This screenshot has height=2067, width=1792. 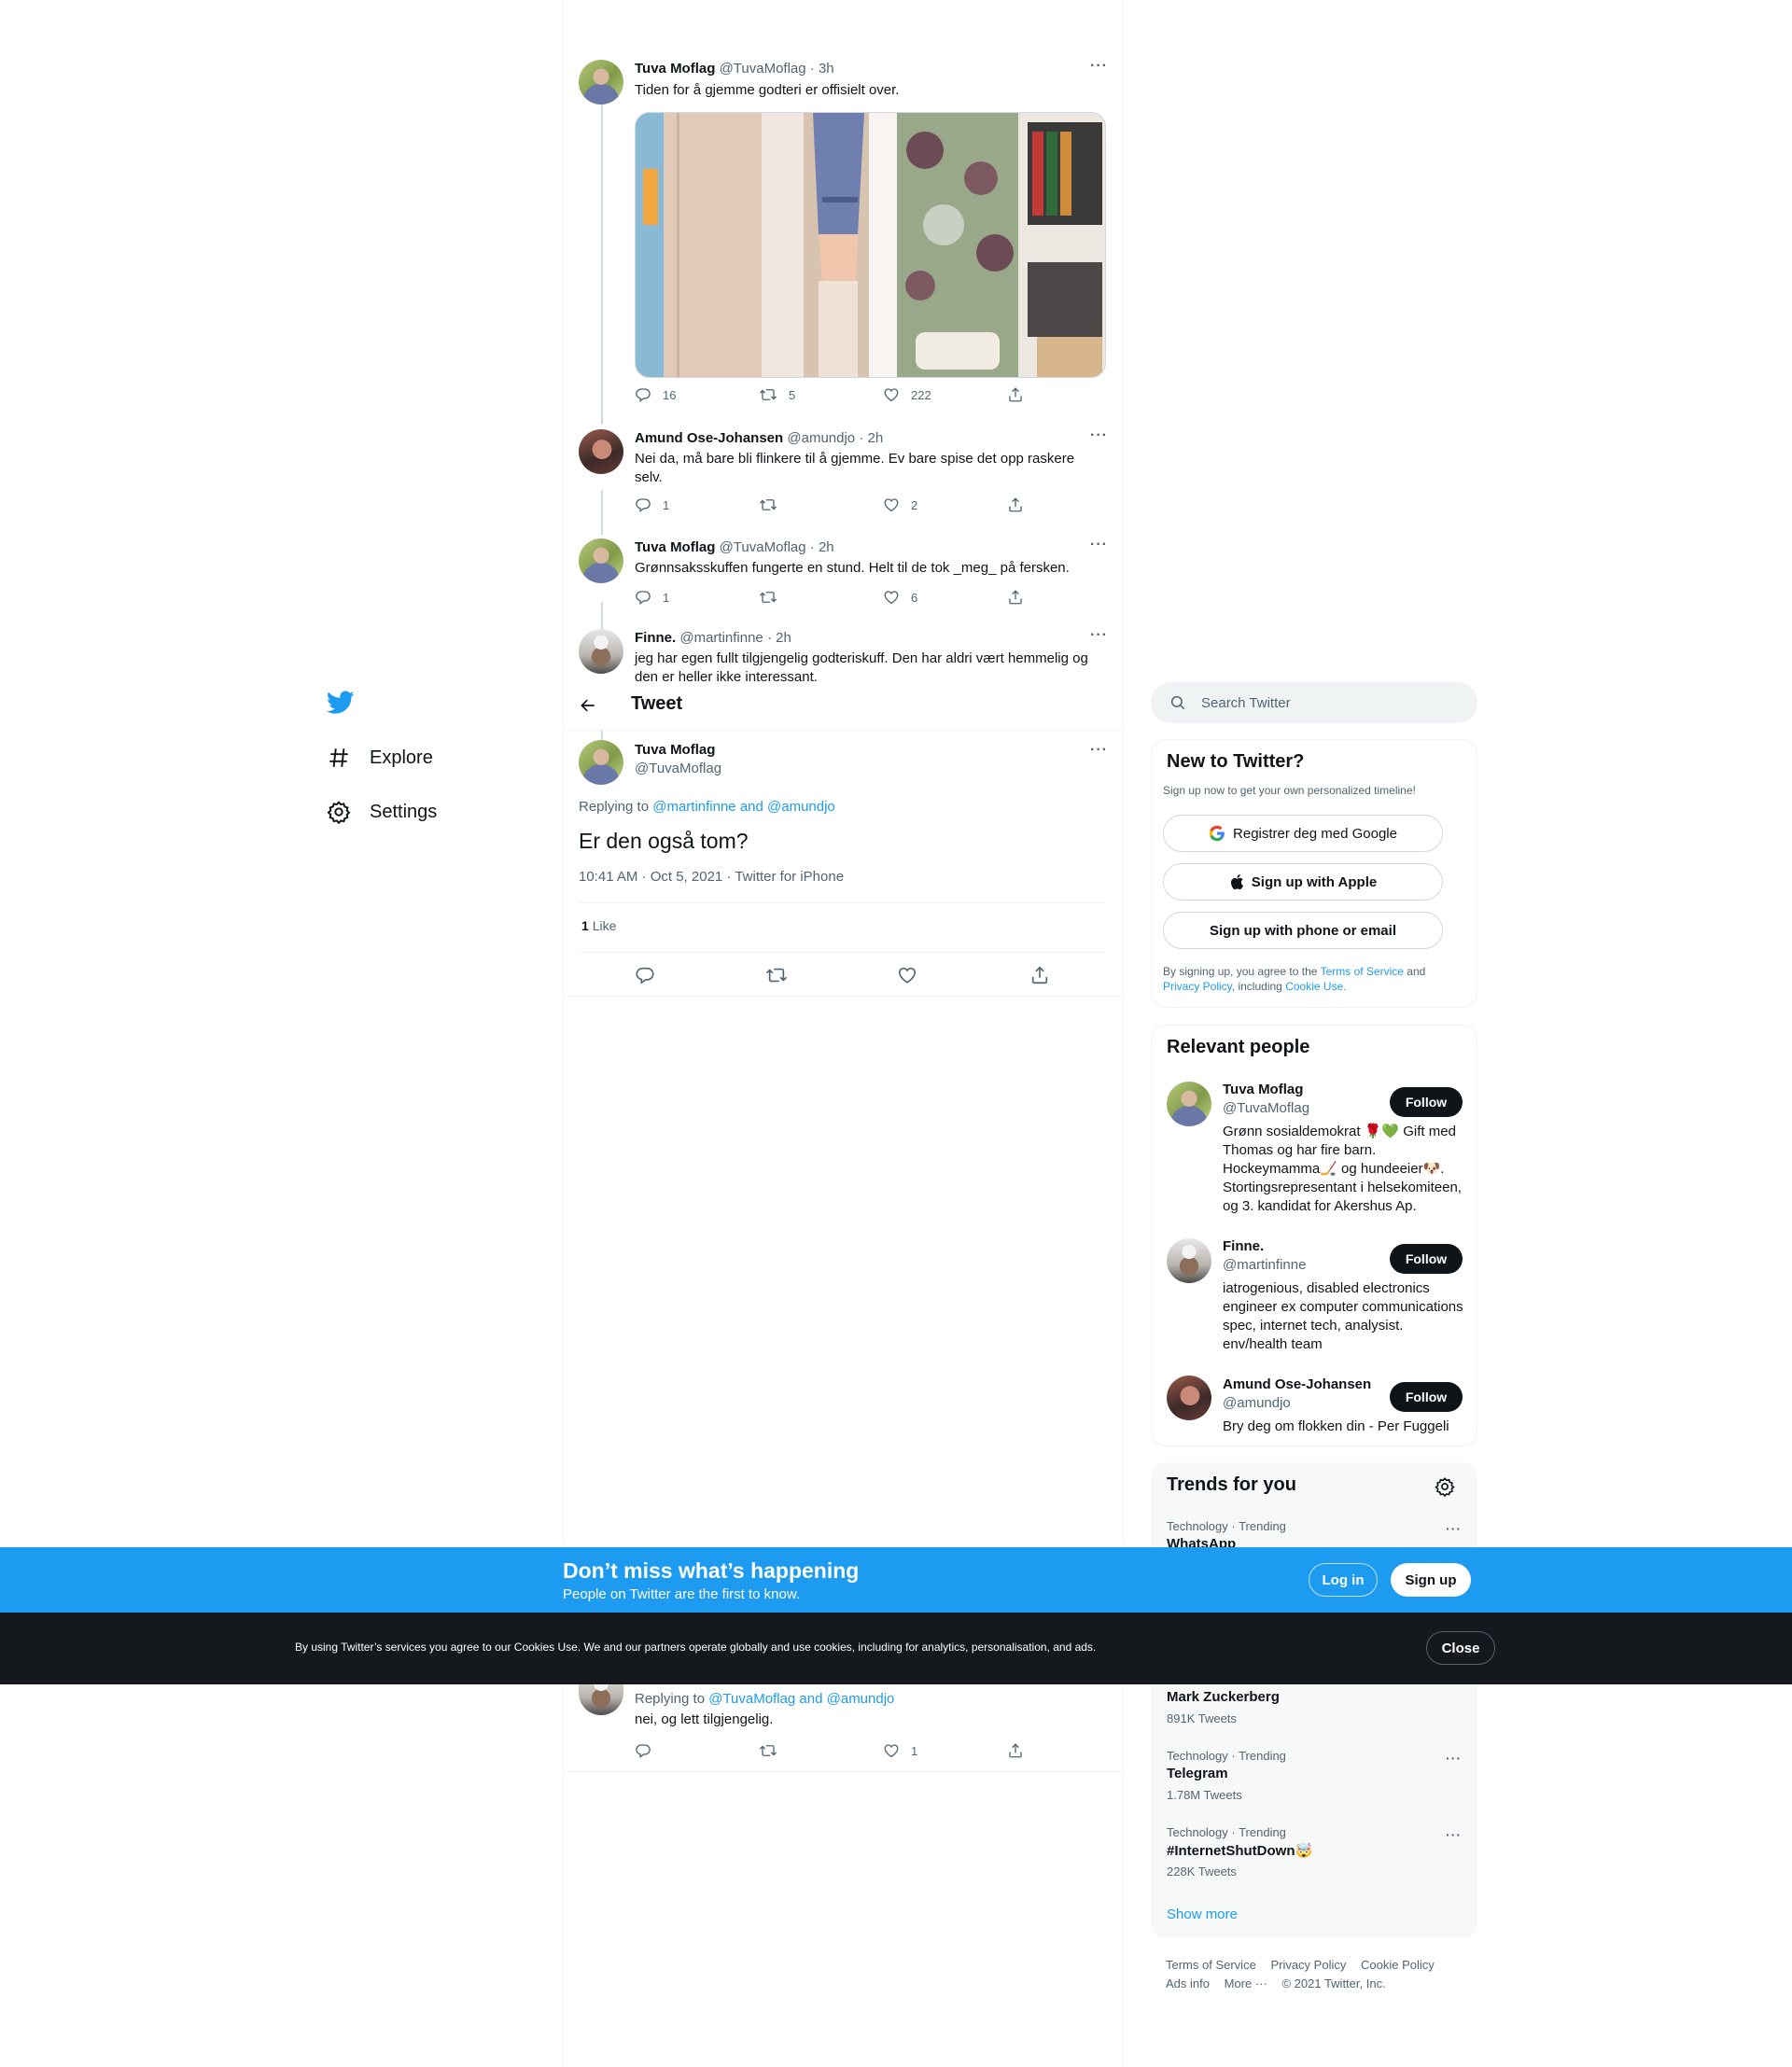 What do you see at coordinates (1211, 1965) in the screenshot?
I see `footer-link: Terms of Service` at bounding box center [1211, 1965].